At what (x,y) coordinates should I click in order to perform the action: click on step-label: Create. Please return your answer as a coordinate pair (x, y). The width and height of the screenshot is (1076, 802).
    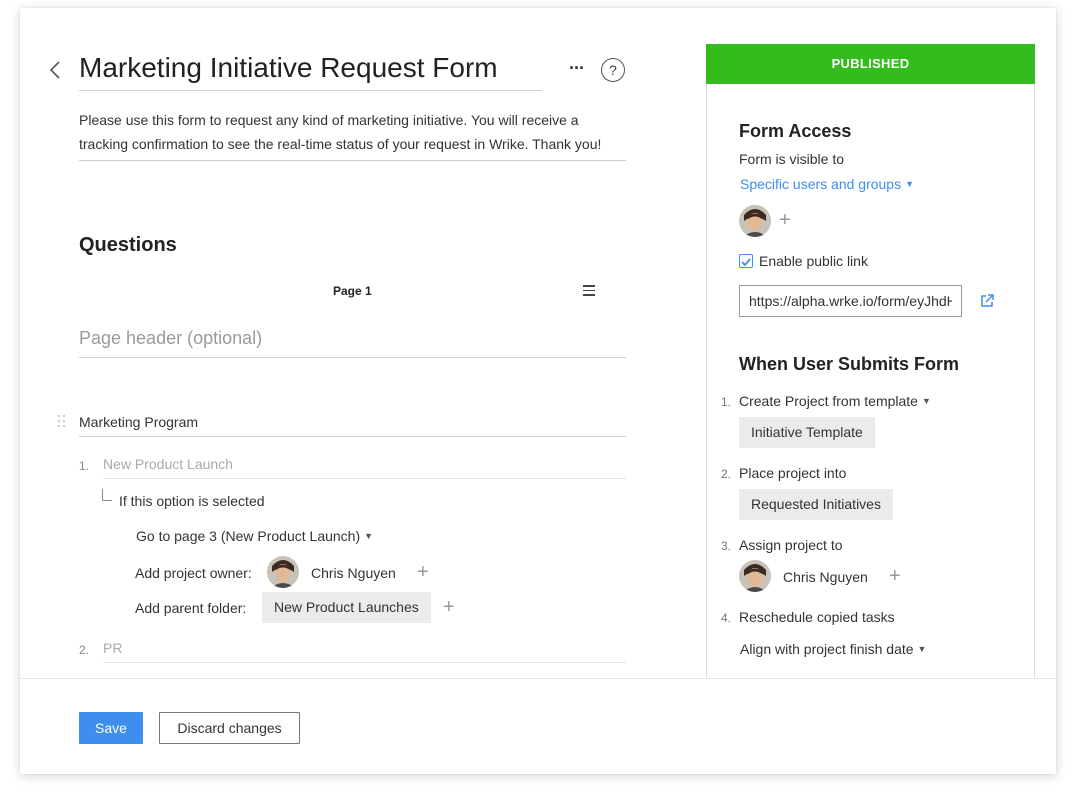
    Looking at the image, I should click on (760, 401).